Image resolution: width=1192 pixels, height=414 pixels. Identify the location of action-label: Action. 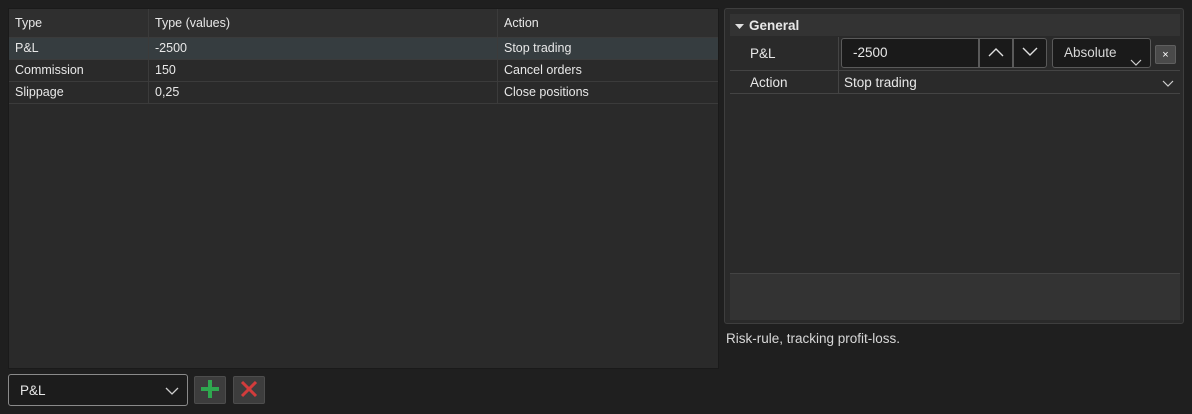
(769, 82).